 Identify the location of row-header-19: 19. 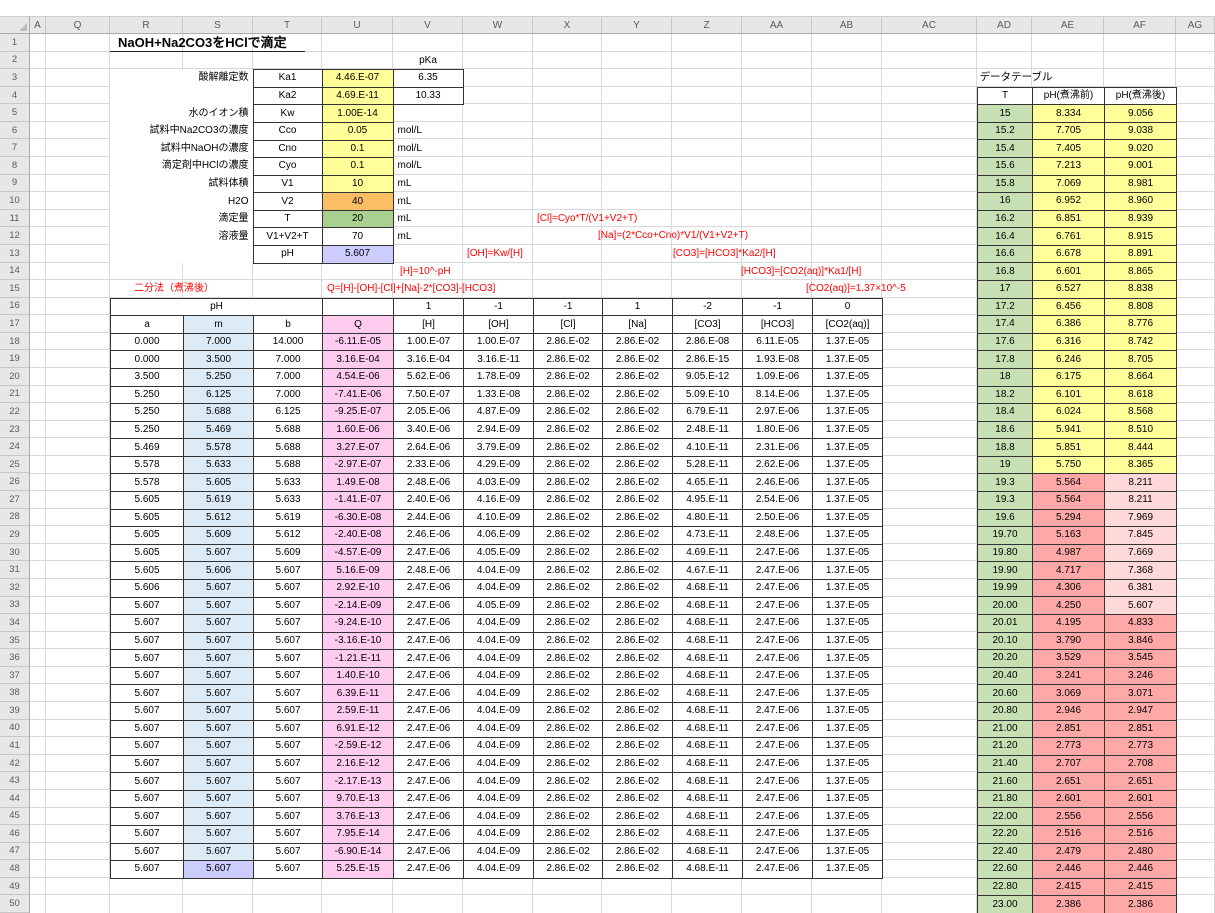
(14, 359).